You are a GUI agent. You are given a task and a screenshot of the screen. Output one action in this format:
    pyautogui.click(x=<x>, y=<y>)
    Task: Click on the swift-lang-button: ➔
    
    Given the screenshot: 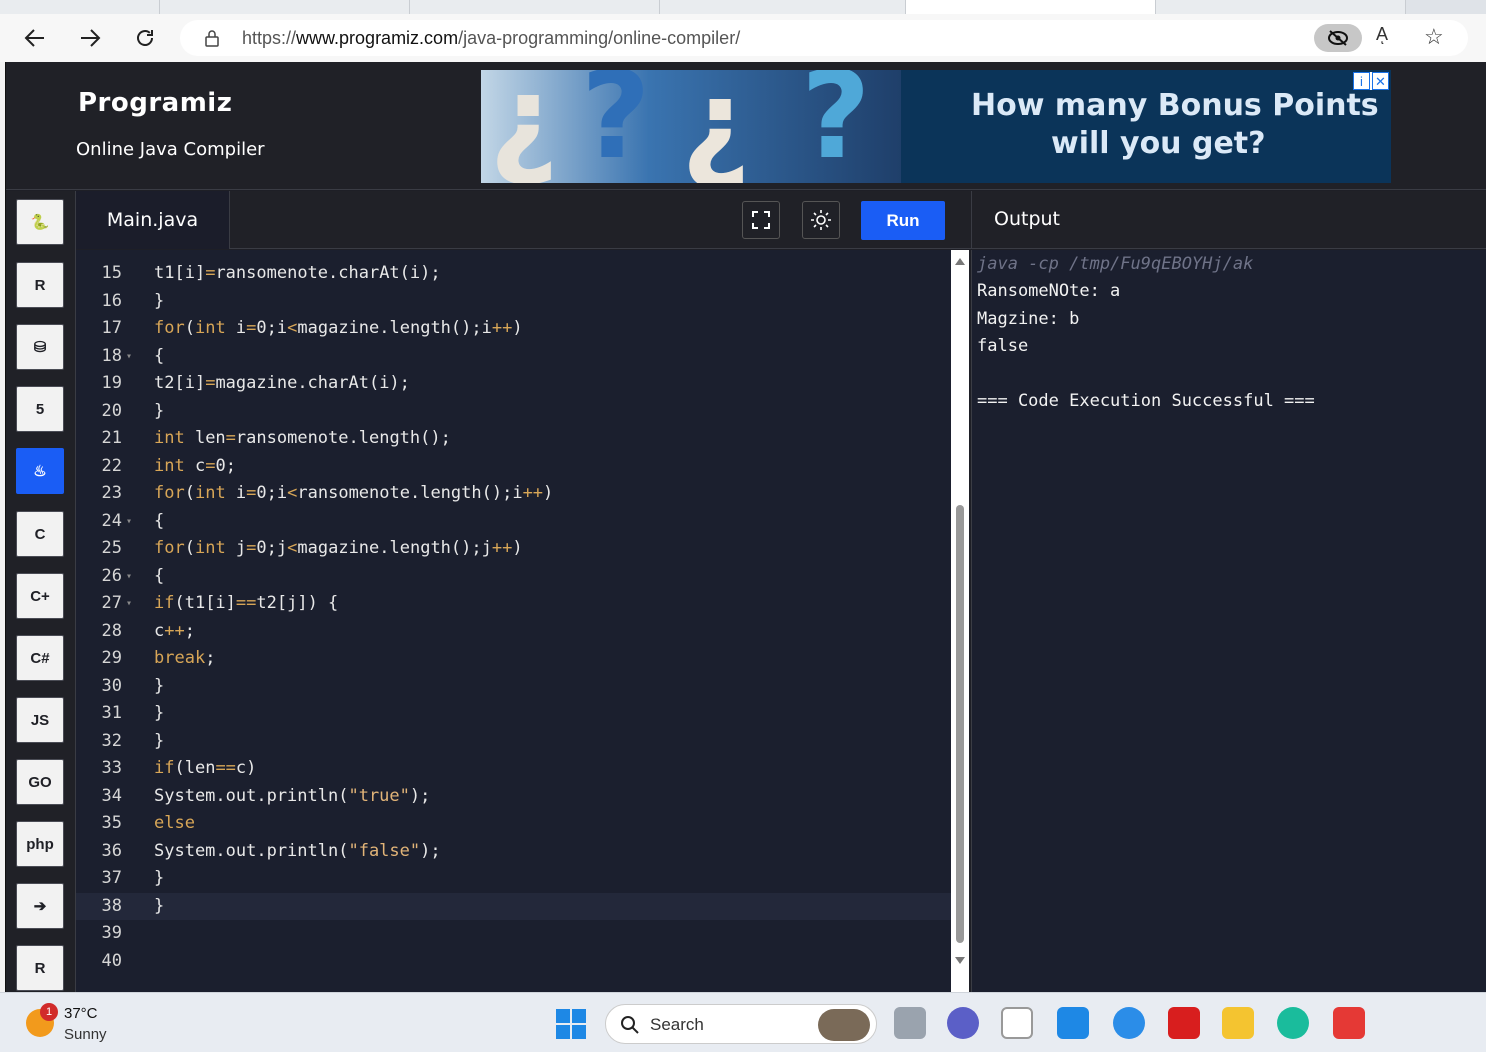 What is the action you would take?
    pyautogui.click(x=40, y=906)
    